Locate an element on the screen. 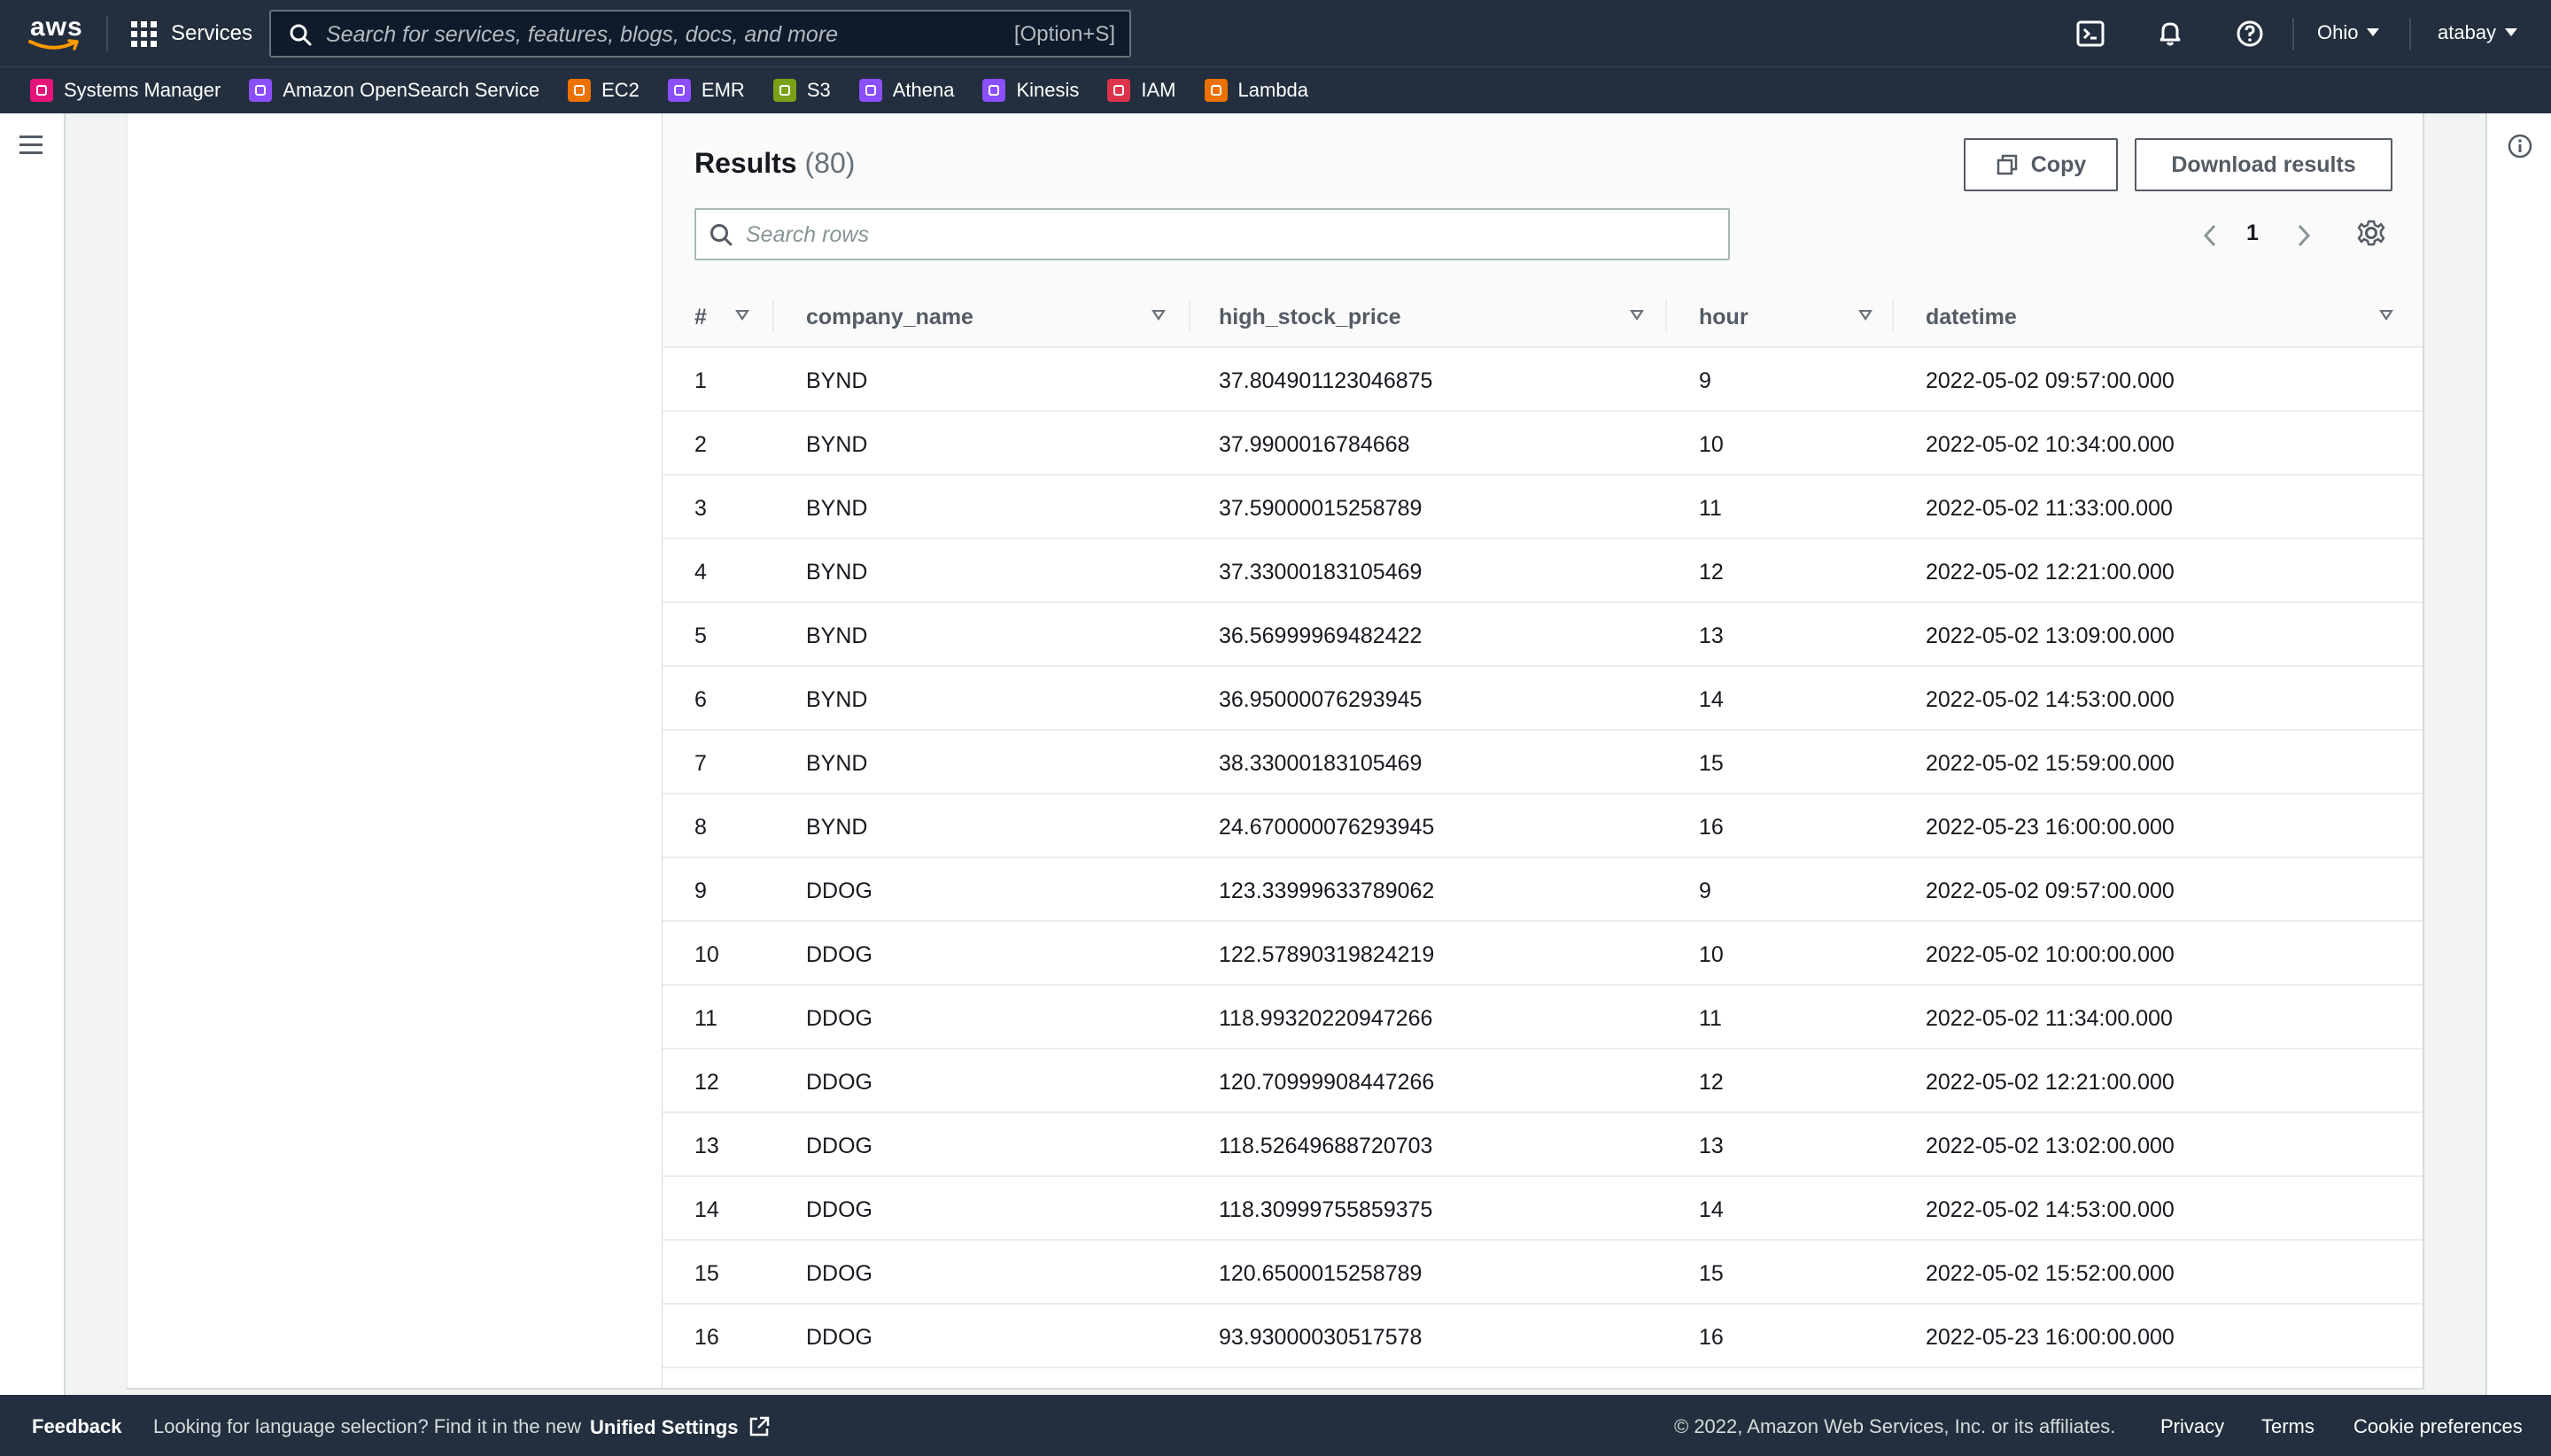 Image resolution: width=2551 pixels, height=1456 pixels. cookie-preferences-link: Cookie preferences is located at coordinates (2438, 1426).